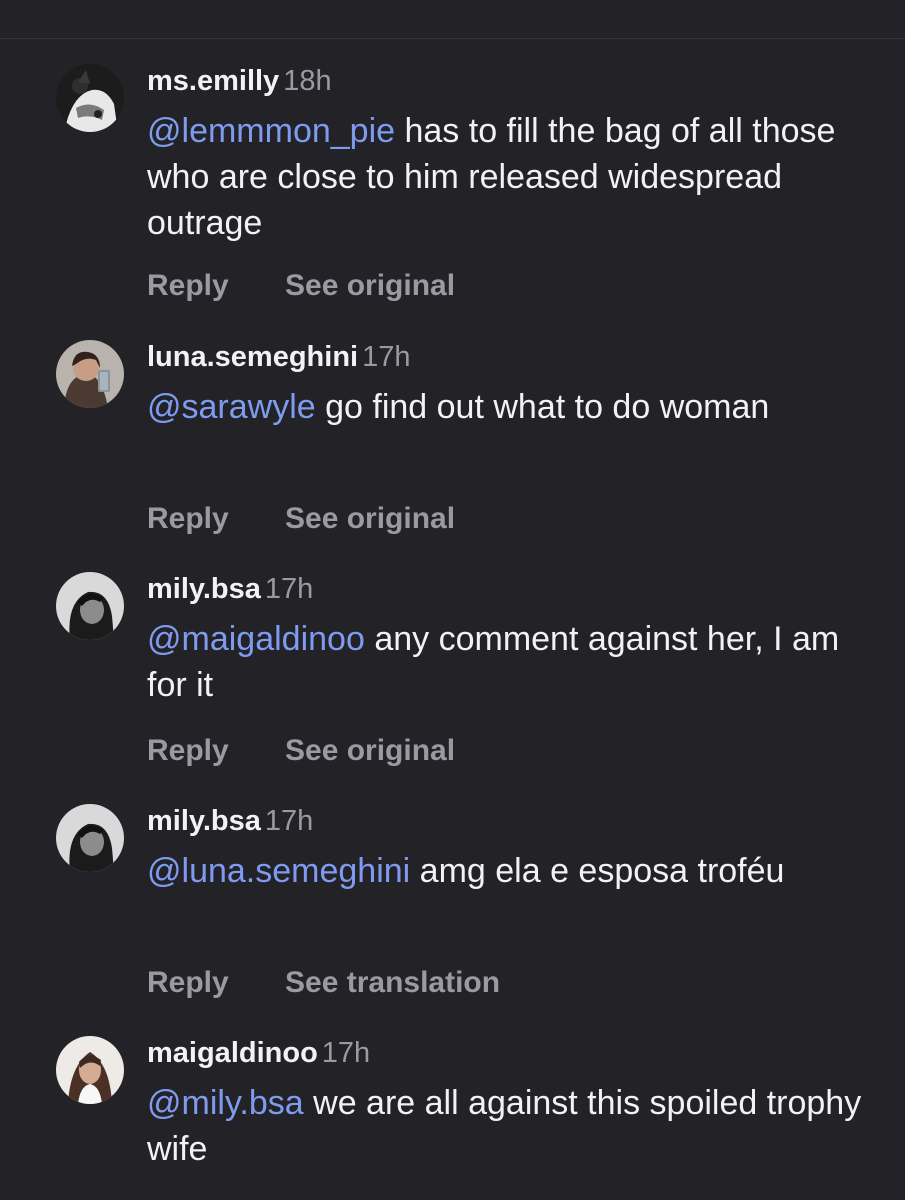  I want to click on top-divider, so click(452, 38).